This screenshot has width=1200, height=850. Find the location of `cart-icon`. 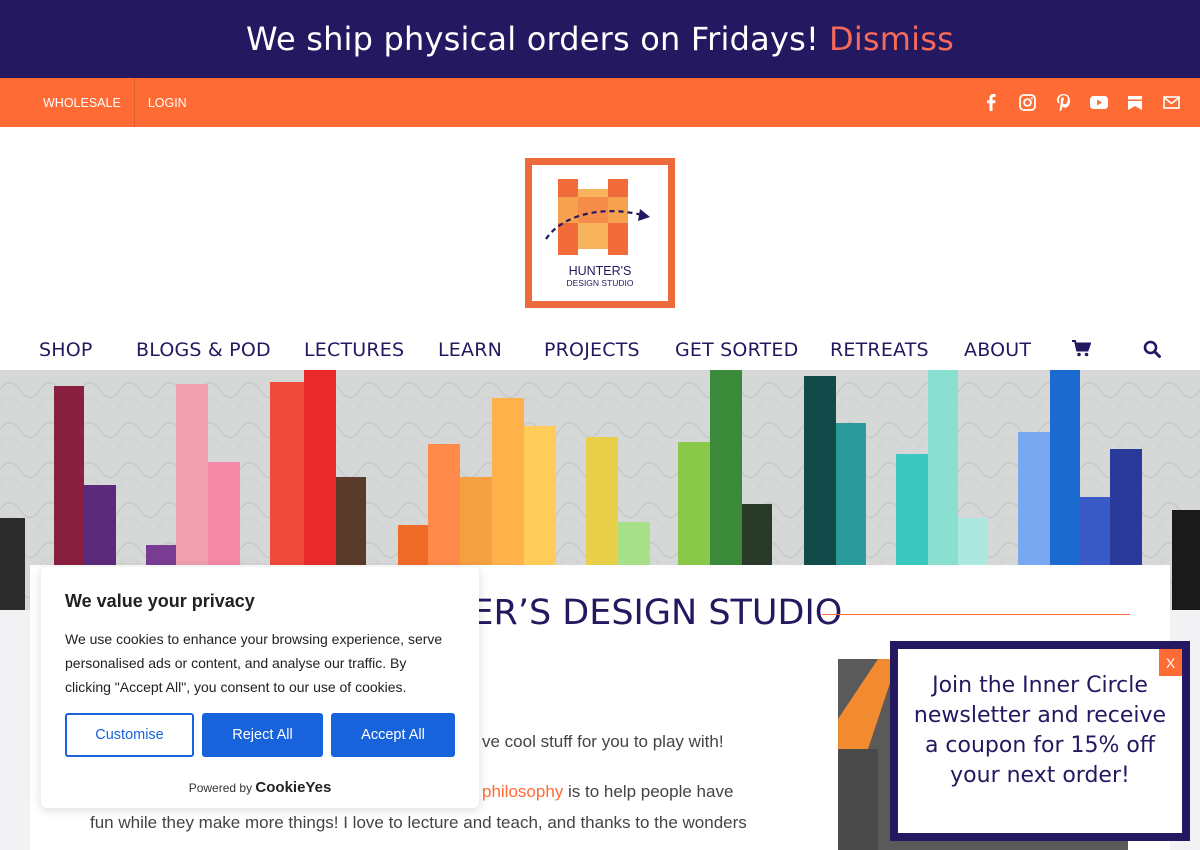

cart-icon is located at coordinates (1082, 351).